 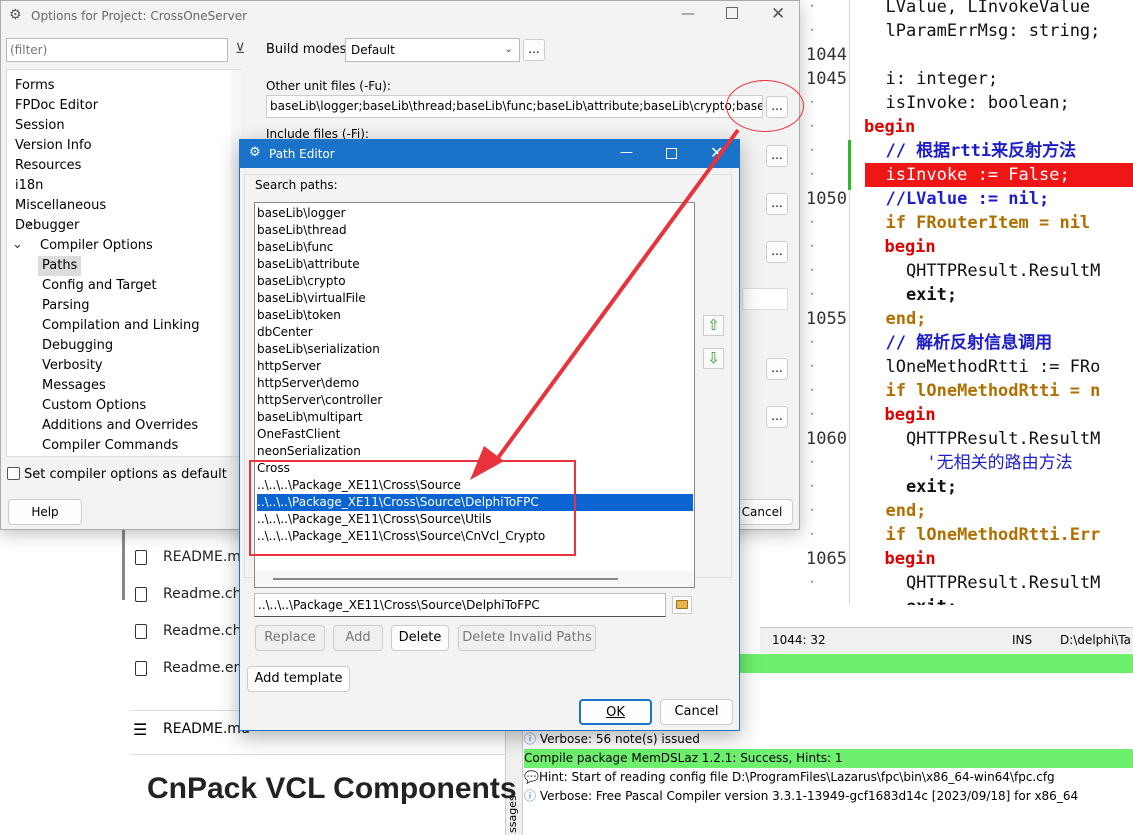 I want to click on annotation-arrow, so click(x=605, y=304).